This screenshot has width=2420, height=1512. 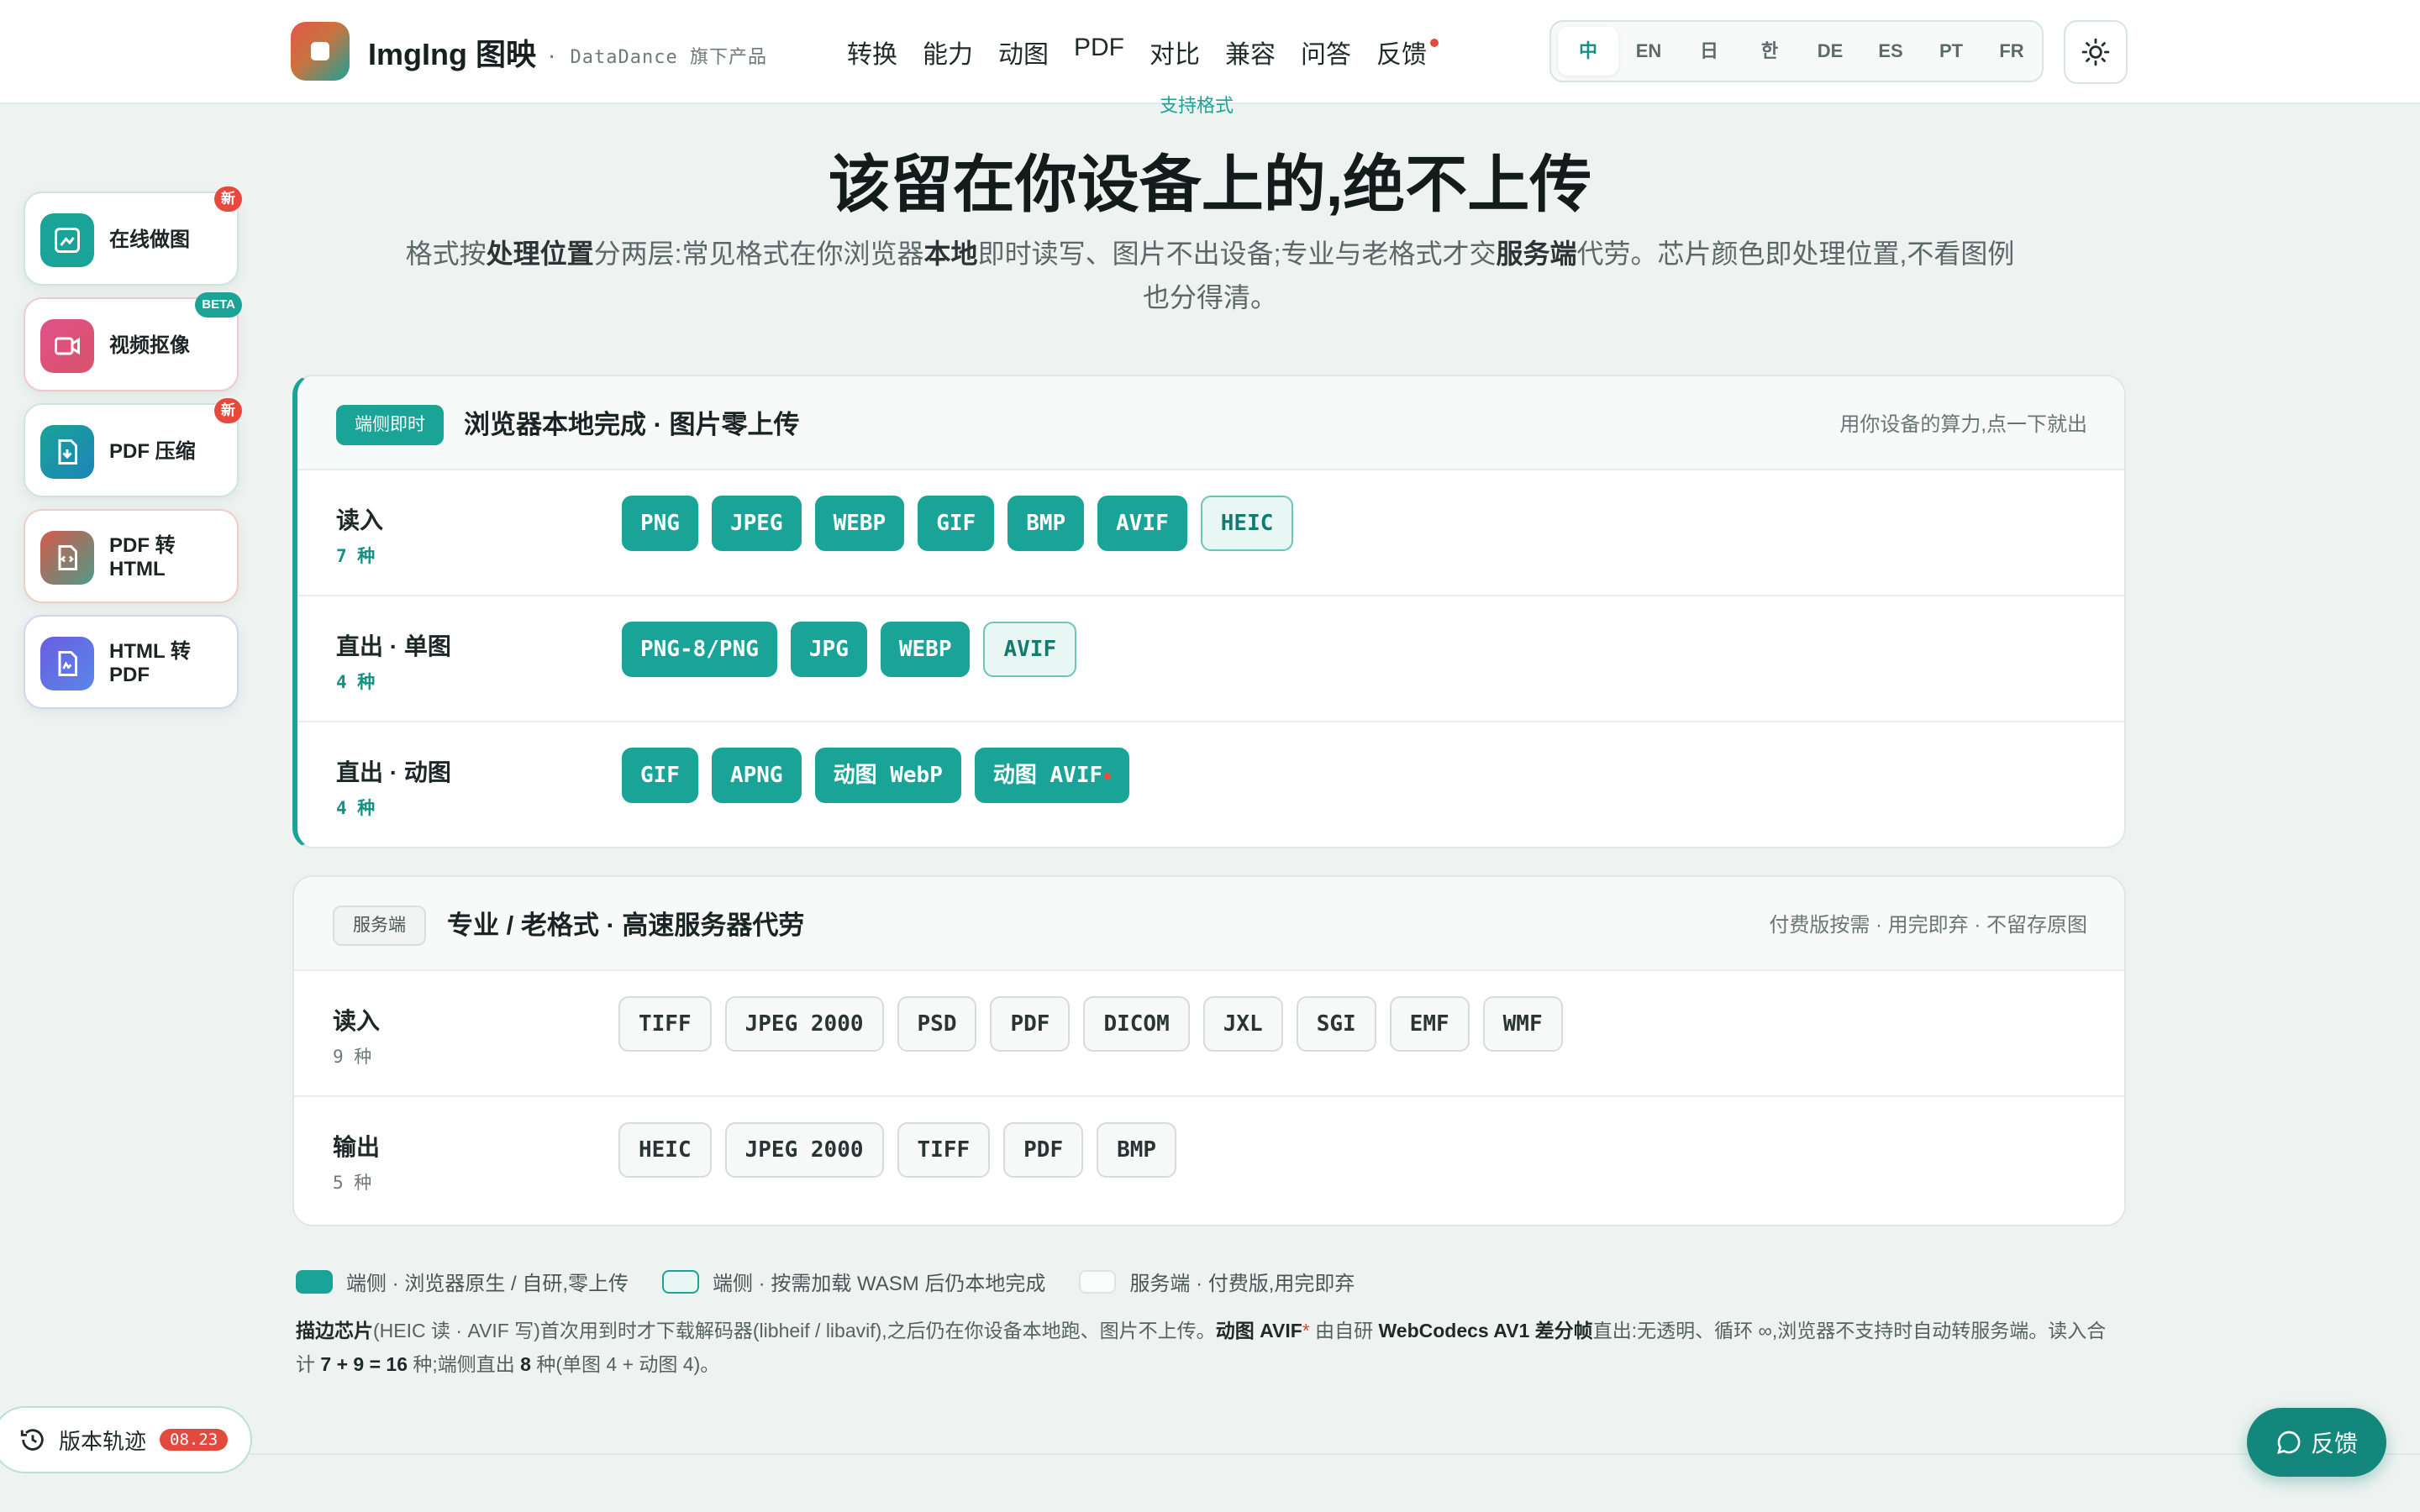 What do you see at coordinates (828, 649) in the screenshot?
I see `format-chip-label: JPG` at bounding box center [828, 649].